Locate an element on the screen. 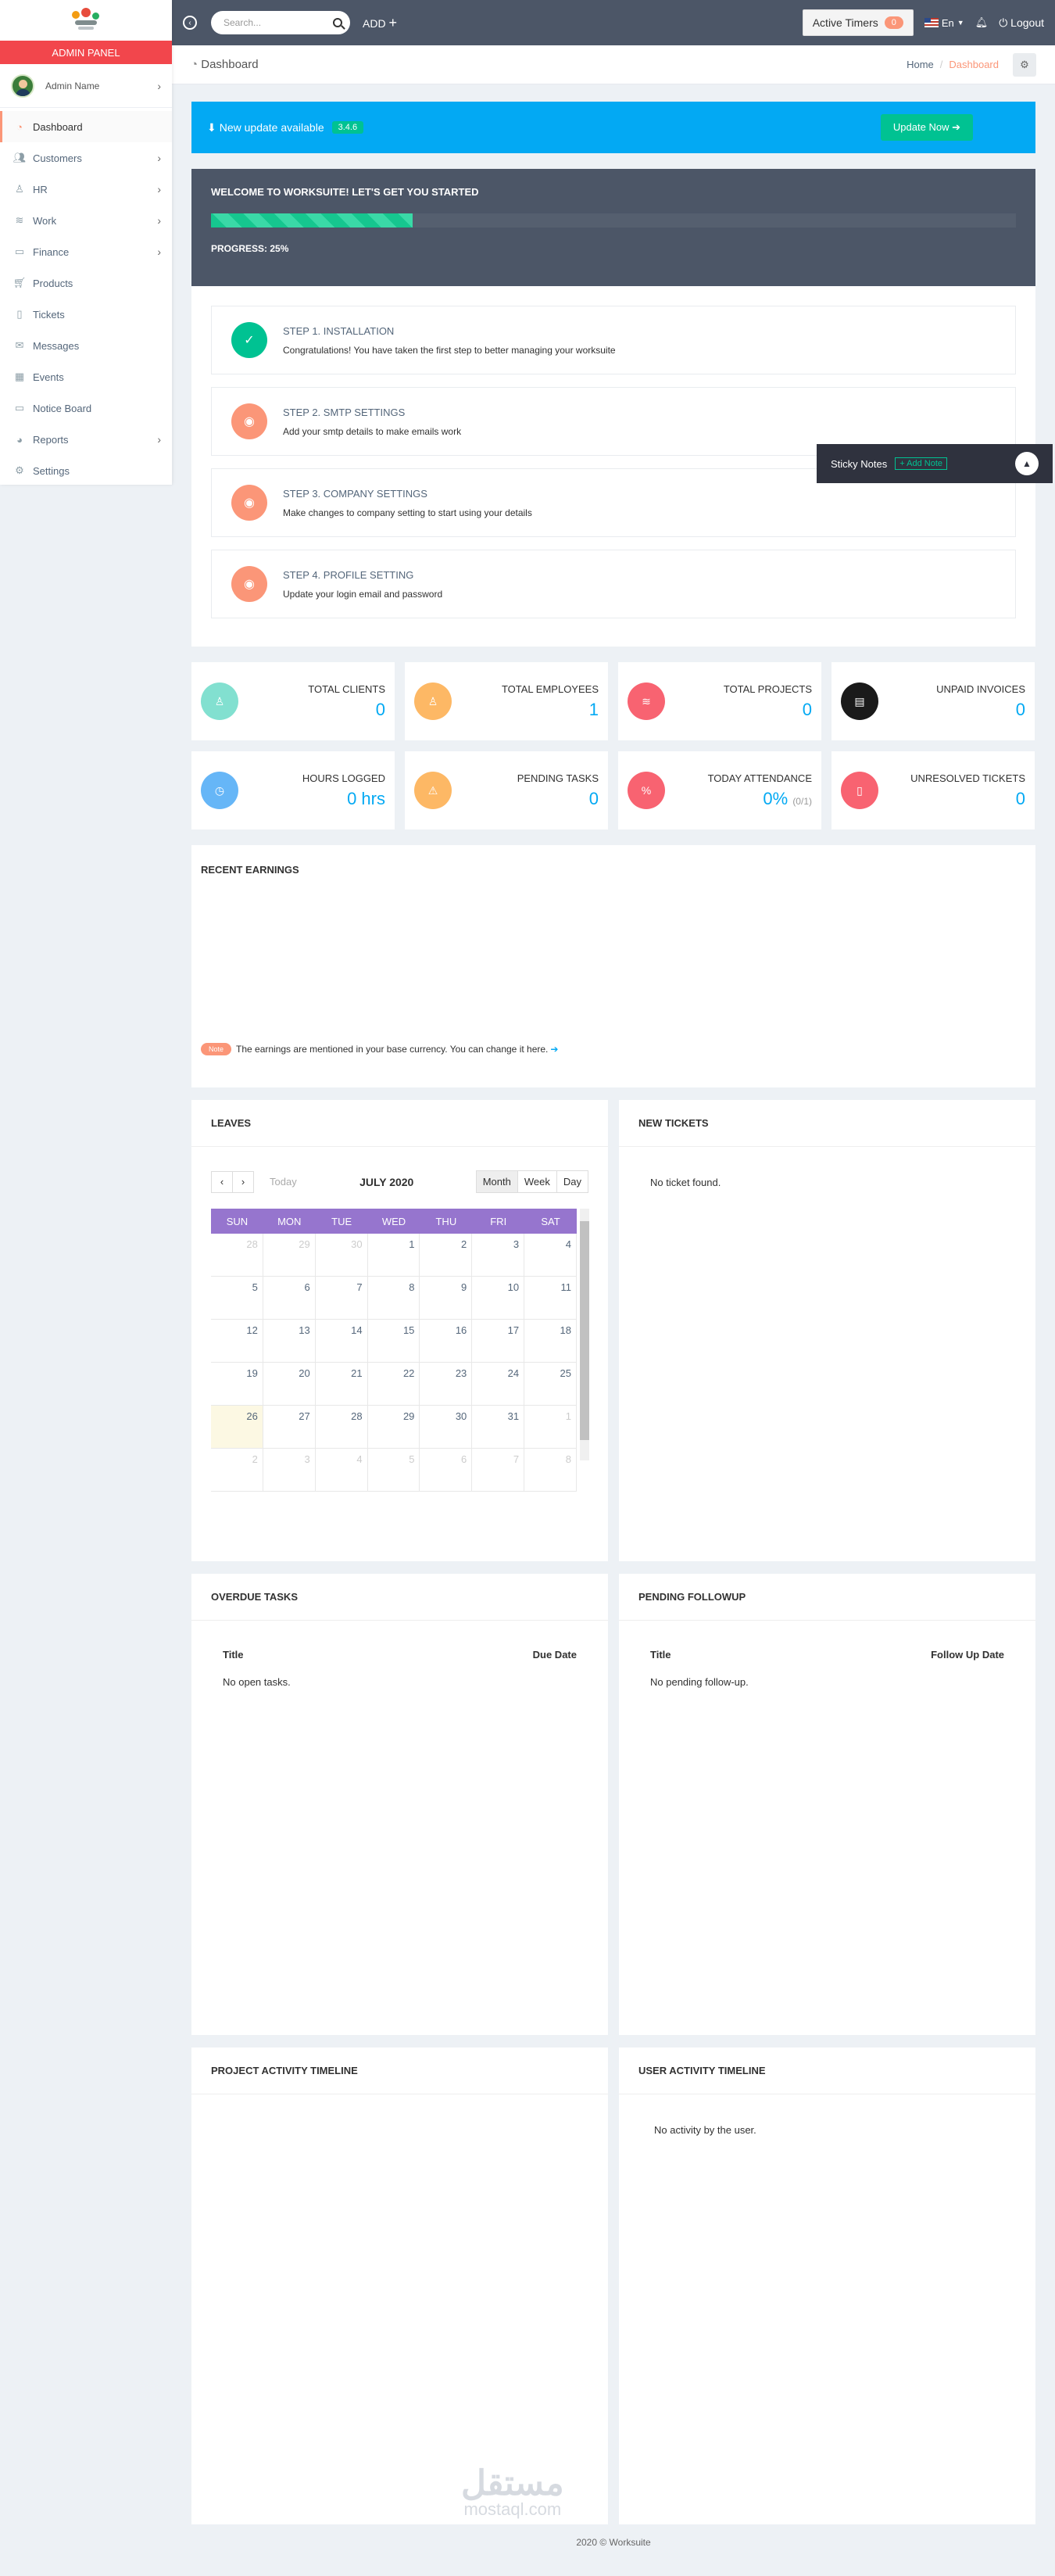  step-title: STEP 1. INSTALLATION is located at coordinates (339, 330).